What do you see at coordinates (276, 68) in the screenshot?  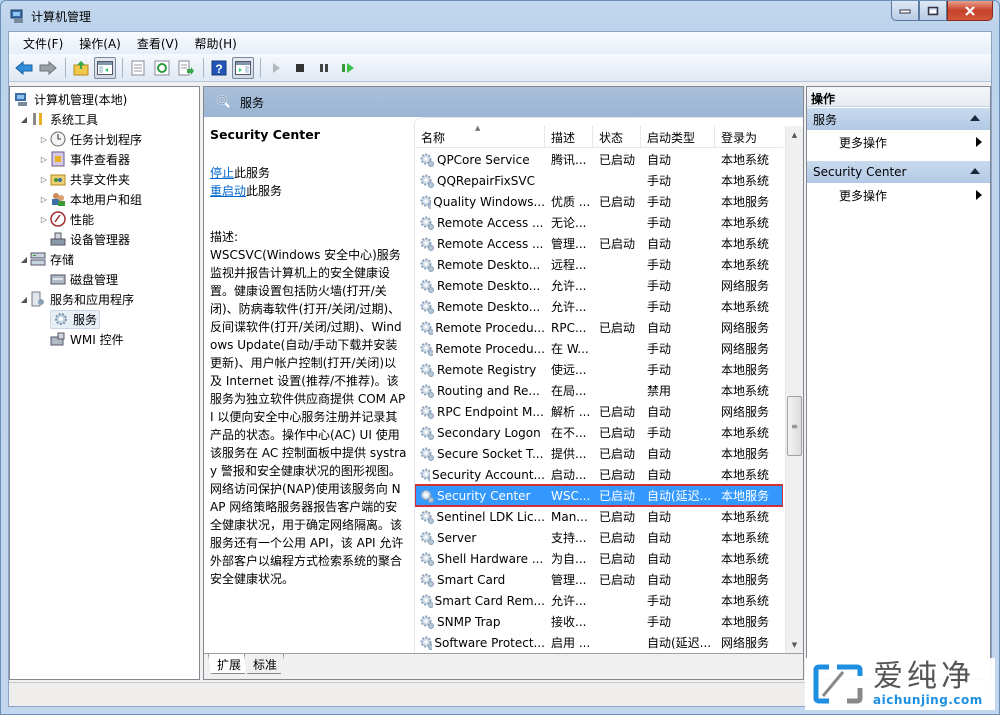 I see `start-service-button` at bounding box center [276, 68].